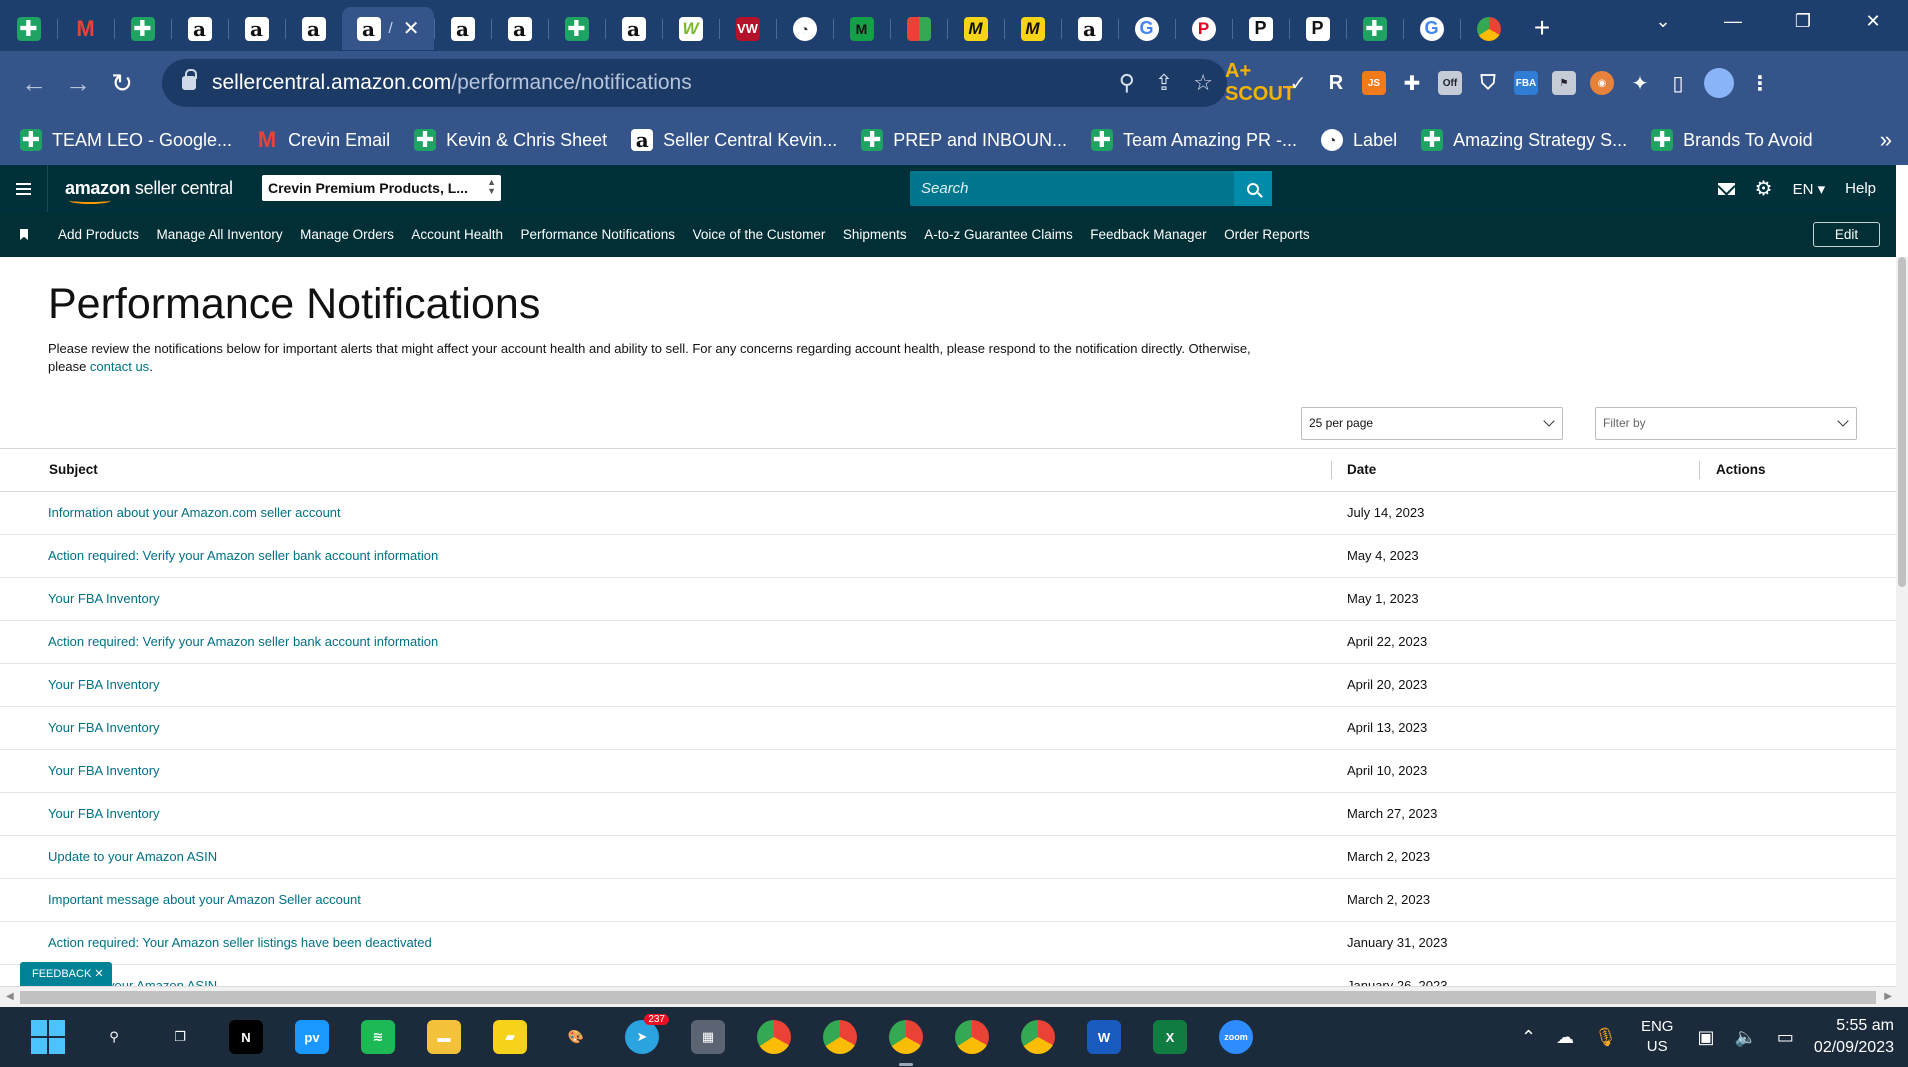  What do you see at coordinates (804, 28) in the screenshot?
I see `browser-tab: ◔` at bounding box center [804, 28].